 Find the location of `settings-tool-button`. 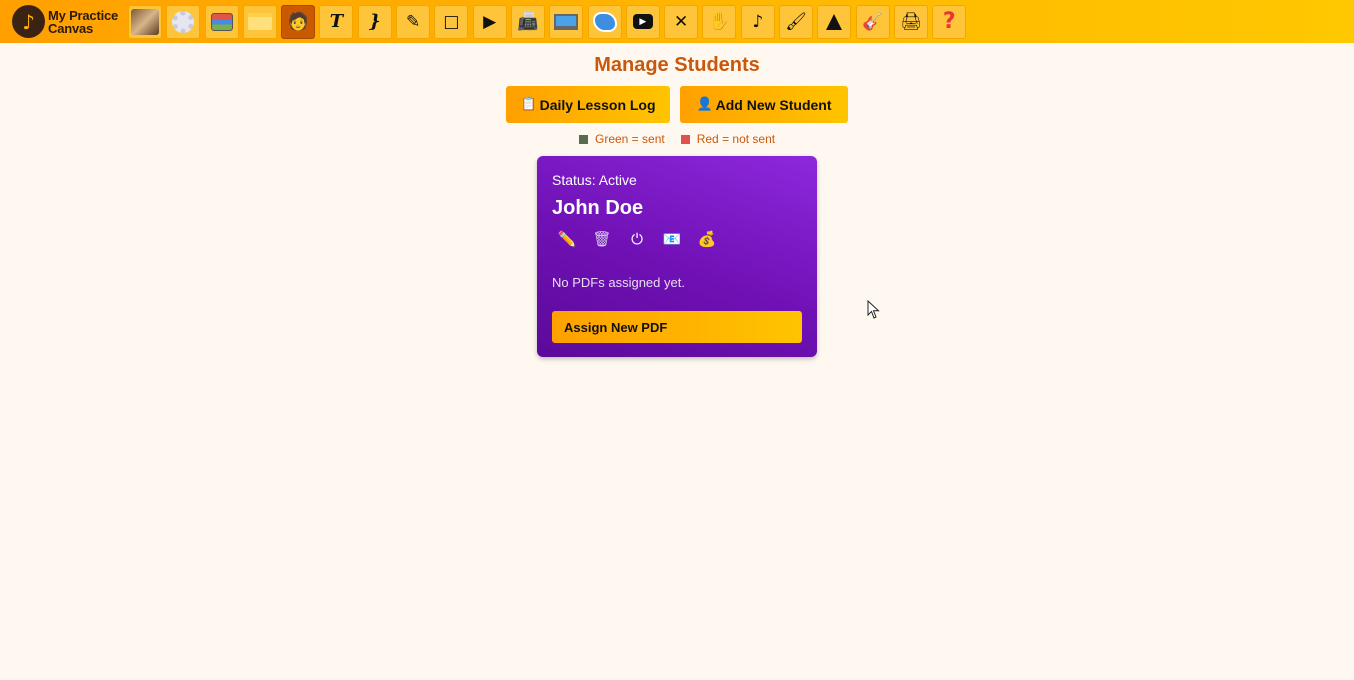

settings-tool-button is located at coordinates (183, 21).